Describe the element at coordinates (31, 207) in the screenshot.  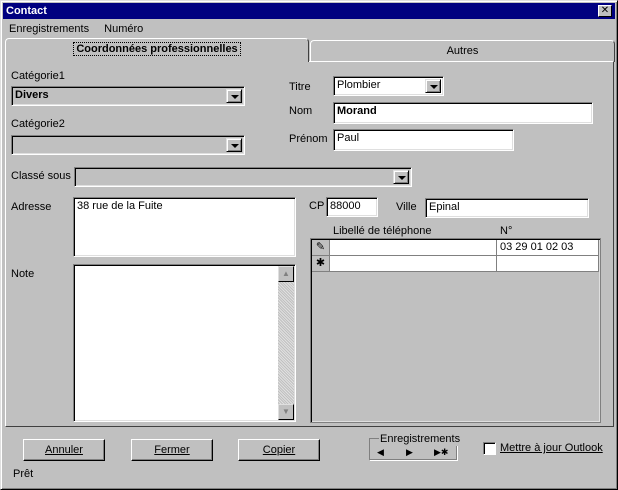
I see `adresse-label: Adresse` at that location.